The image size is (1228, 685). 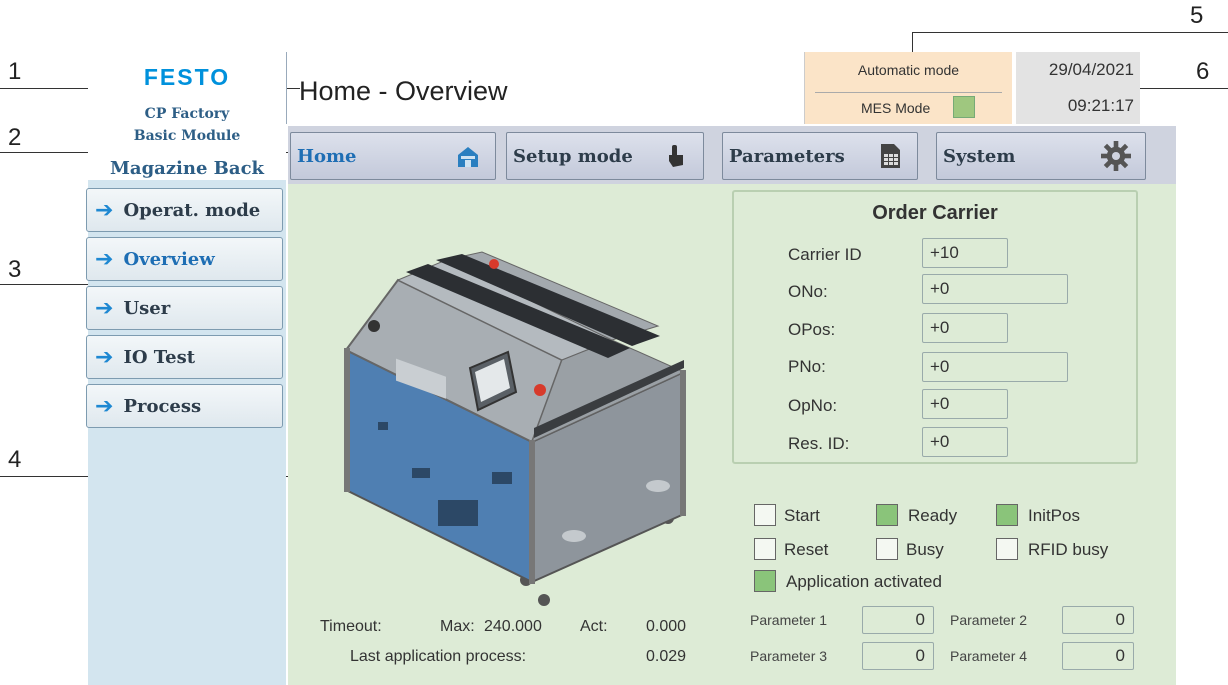 What do you see at coordinates (807, 366) in the screenshot?
I see `pno-label: PNo:` at bounding box center [807, 366].